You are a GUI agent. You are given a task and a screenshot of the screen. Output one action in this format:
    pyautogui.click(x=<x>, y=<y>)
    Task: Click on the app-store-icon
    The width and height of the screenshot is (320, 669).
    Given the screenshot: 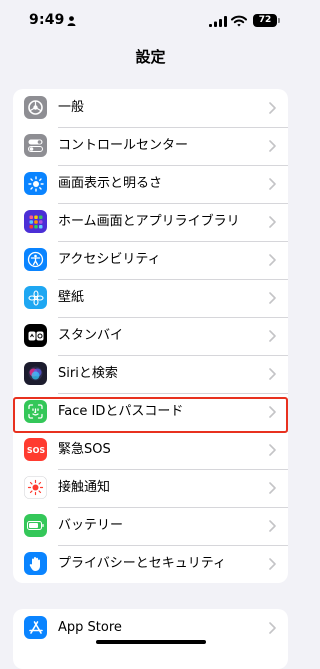 What is the action you would take?
    pyautogui.click(x=35, y=627)
    